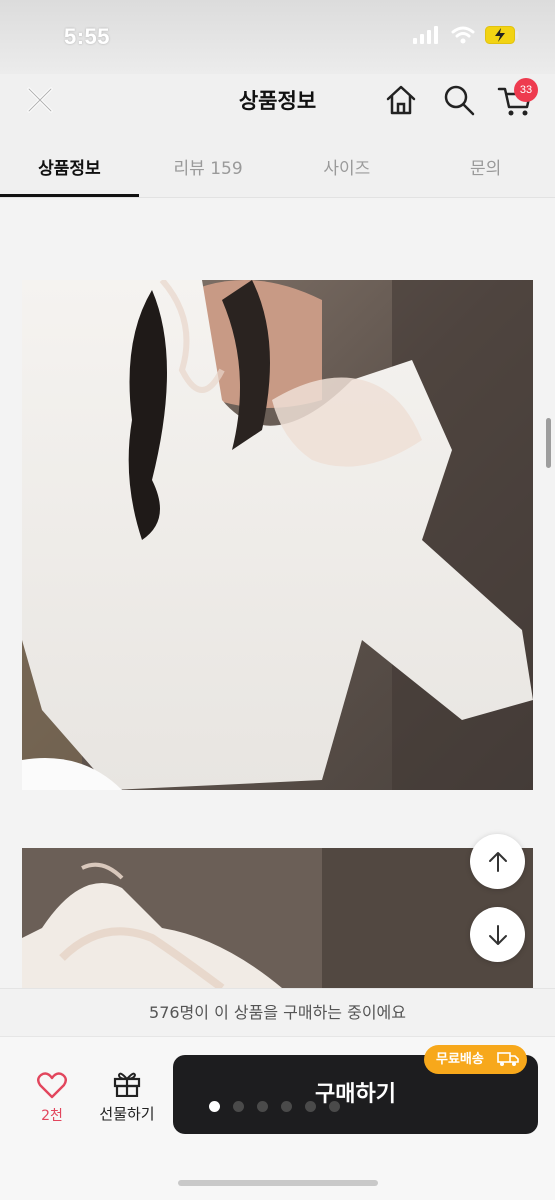  I want to click on free-shipping-label: 무료배송, so click(460, 1059).